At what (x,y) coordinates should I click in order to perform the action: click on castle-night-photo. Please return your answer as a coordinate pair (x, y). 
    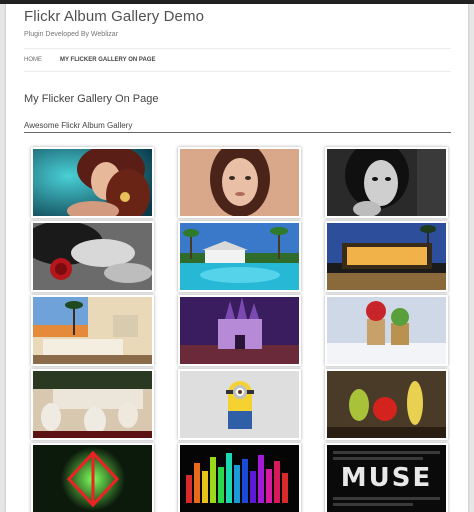
    Looking at the image, I should click on (239, 330).